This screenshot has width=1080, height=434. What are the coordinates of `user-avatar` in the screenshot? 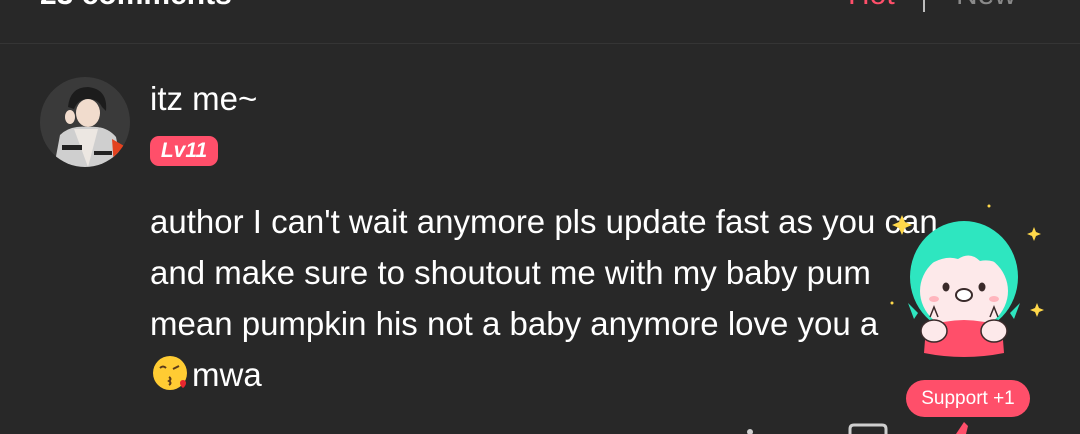 It's located at (85, 122).